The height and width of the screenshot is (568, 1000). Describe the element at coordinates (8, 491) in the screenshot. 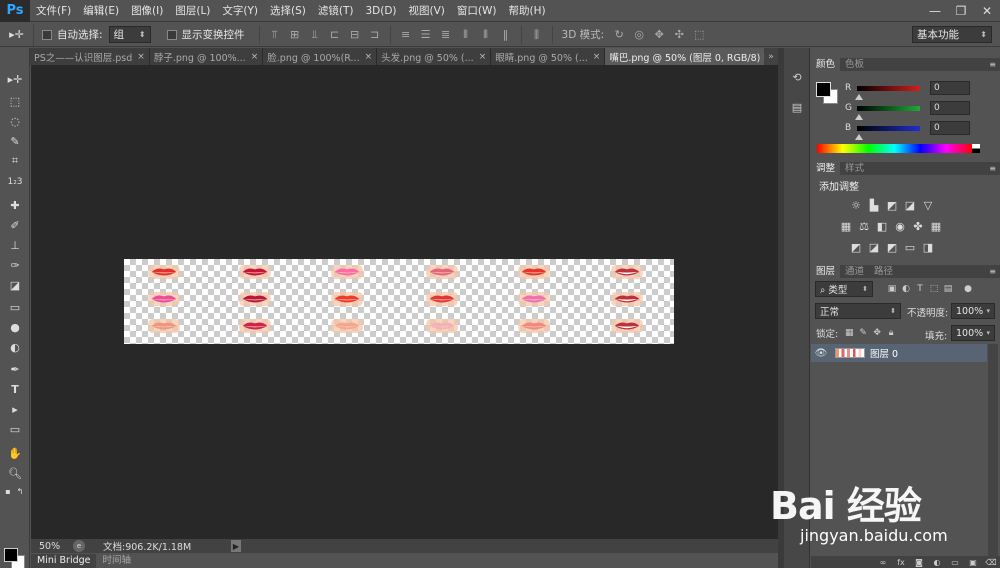

I see `default-colors-icon: ▪` at that location.